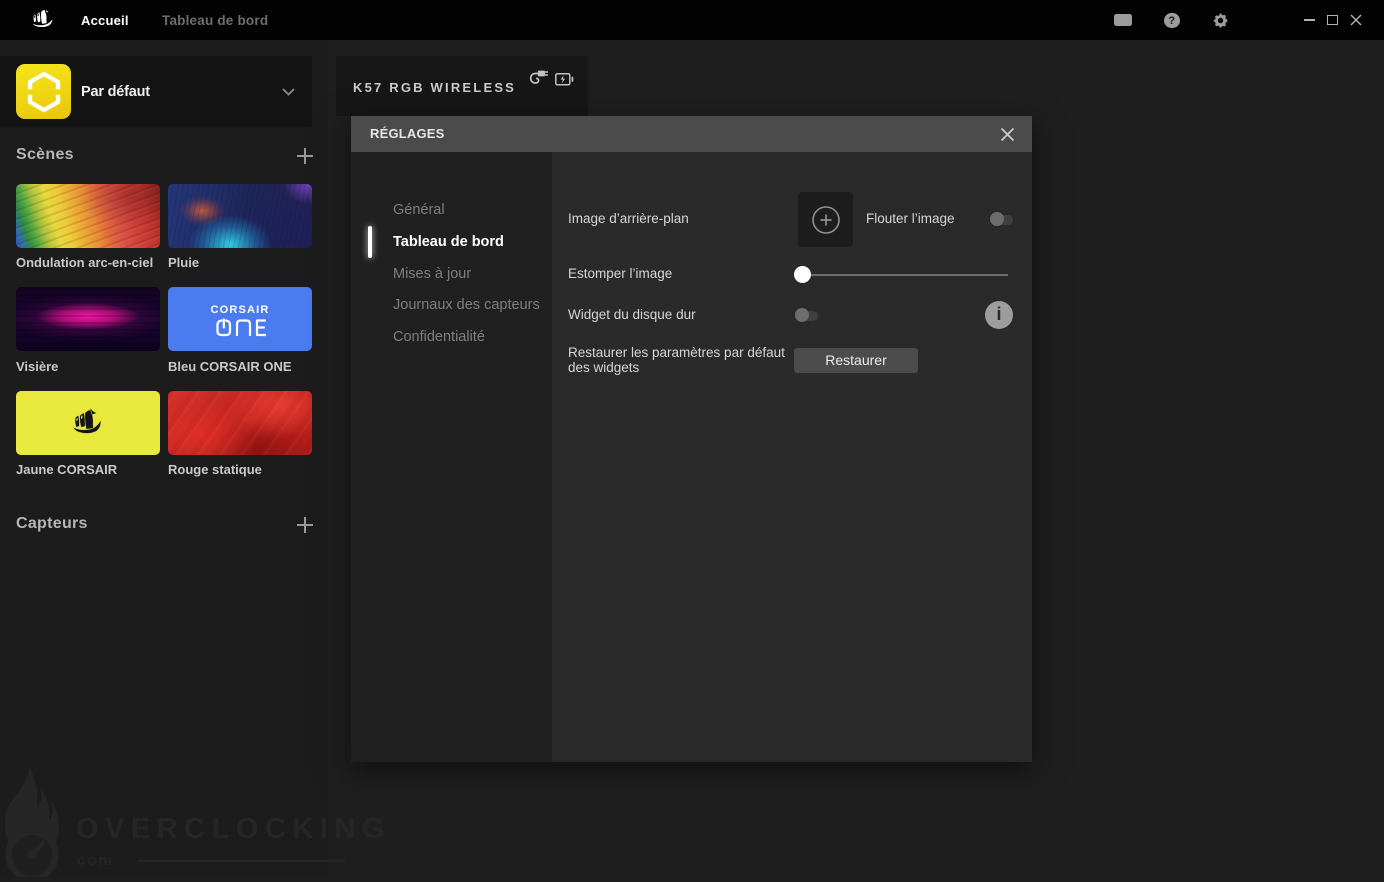  What do you see at coordinates (233, 829) in the screenshot?
I see `svg-text: OVERCLOCKING` at bounding box center [233, 829].